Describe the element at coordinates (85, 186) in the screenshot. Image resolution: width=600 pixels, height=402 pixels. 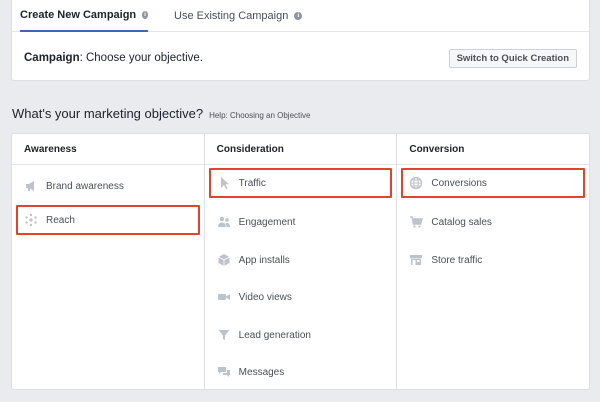
I see `objective-label: Brand awareness` at that location.